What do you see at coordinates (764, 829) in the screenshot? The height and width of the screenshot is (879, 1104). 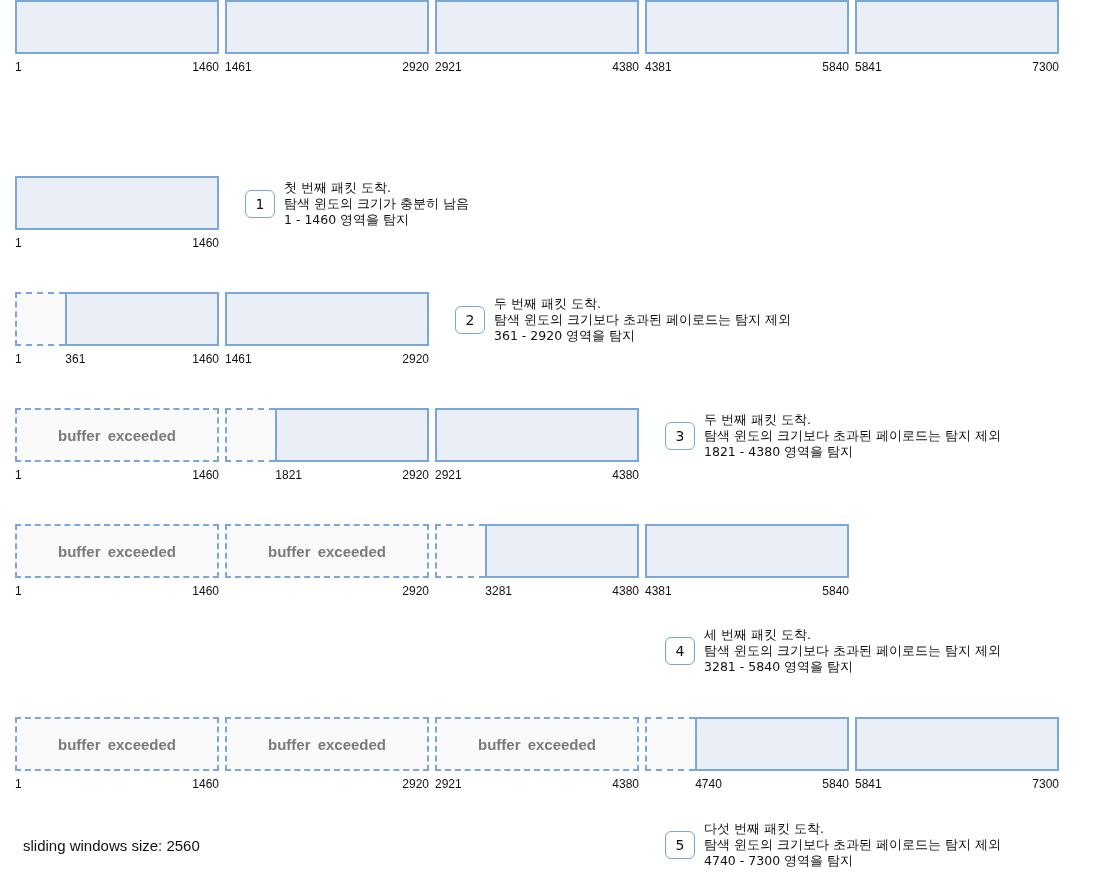 I see `callout-line: 다섯 번째 패킷 도착.` at bounding box center [764, 829].